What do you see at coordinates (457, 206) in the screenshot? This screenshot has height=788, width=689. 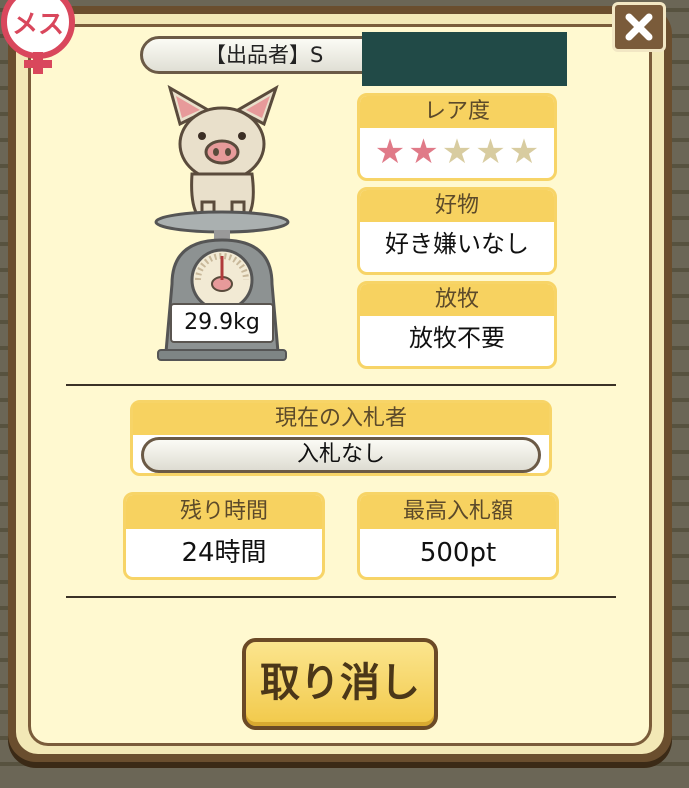 I see `favorite-food-title: 好物` at bounding box center [457, 206].